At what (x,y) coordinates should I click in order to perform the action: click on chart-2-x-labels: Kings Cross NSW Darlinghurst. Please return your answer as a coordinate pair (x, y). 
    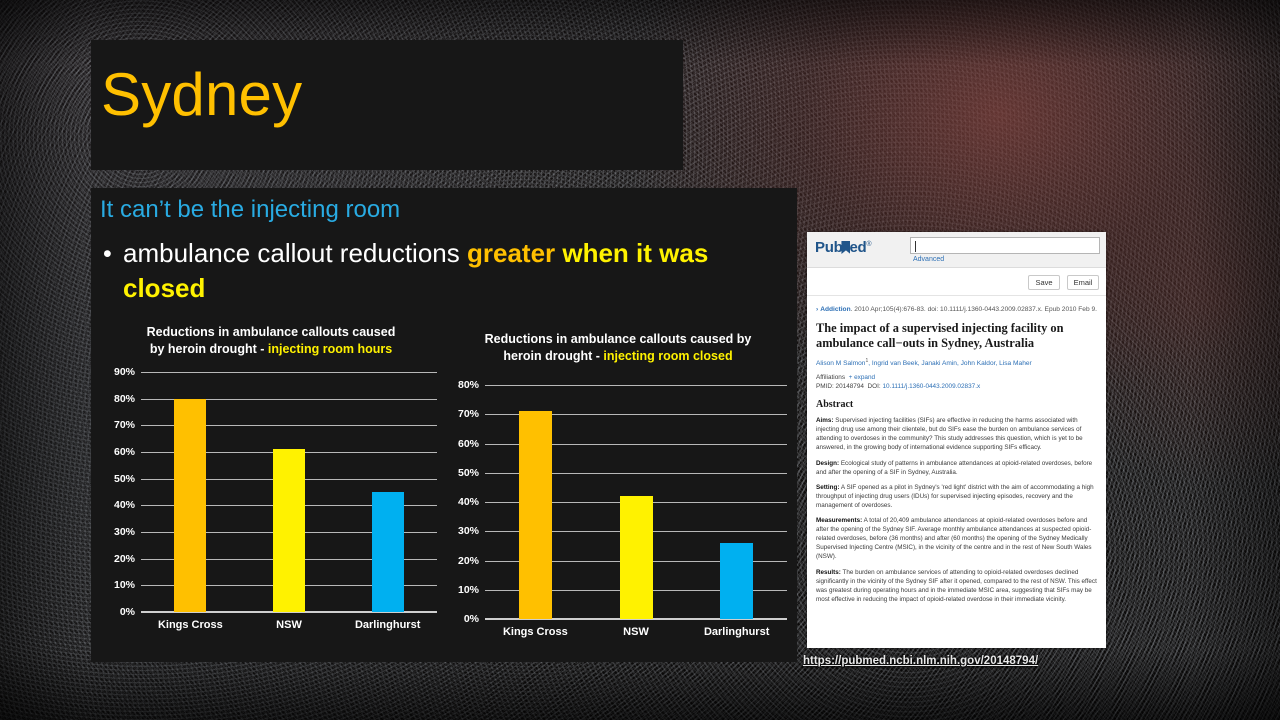
    Looking at the image, I should click on (636, 632).